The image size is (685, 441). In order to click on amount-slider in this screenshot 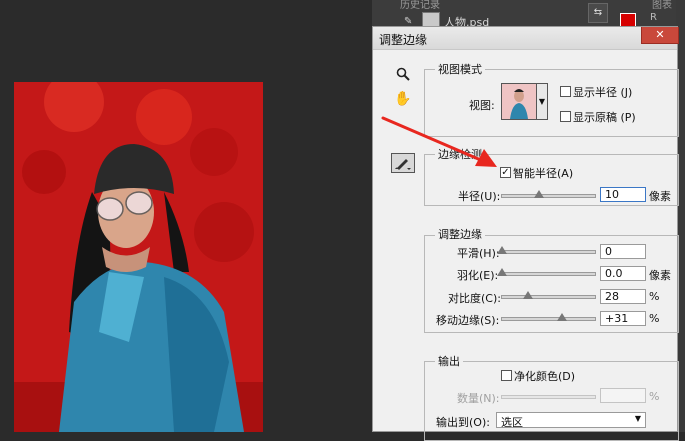, I will do `click(548, 397)`.